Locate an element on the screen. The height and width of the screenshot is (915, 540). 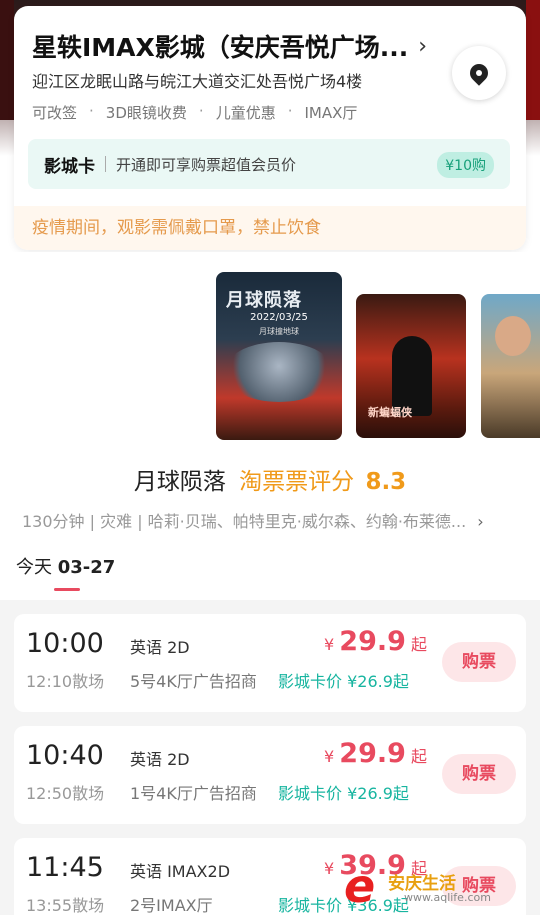
feature-tag: IMAX厅 is located at coordinates (331, 113).